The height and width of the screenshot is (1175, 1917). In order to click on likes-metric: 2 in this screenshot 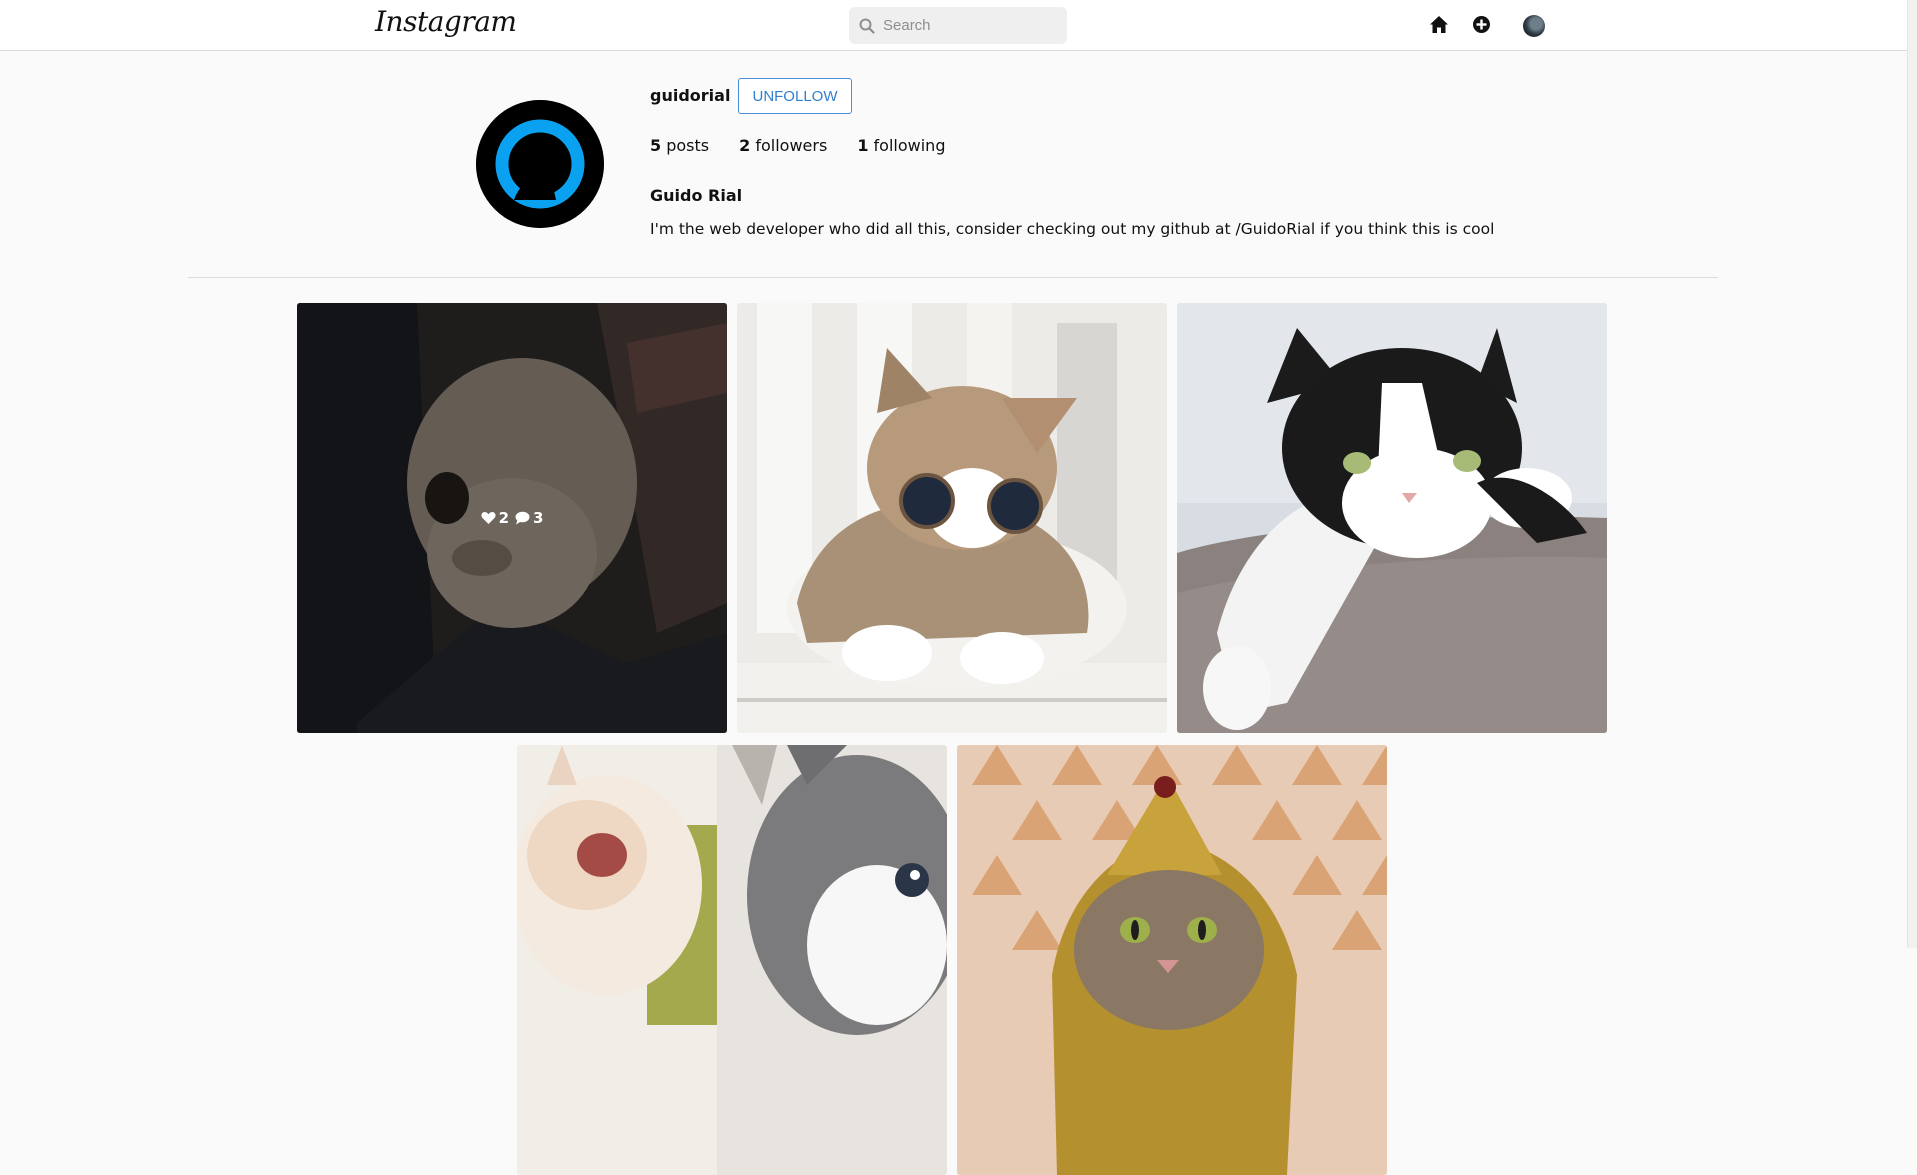, I will do `click(495, 518)`.